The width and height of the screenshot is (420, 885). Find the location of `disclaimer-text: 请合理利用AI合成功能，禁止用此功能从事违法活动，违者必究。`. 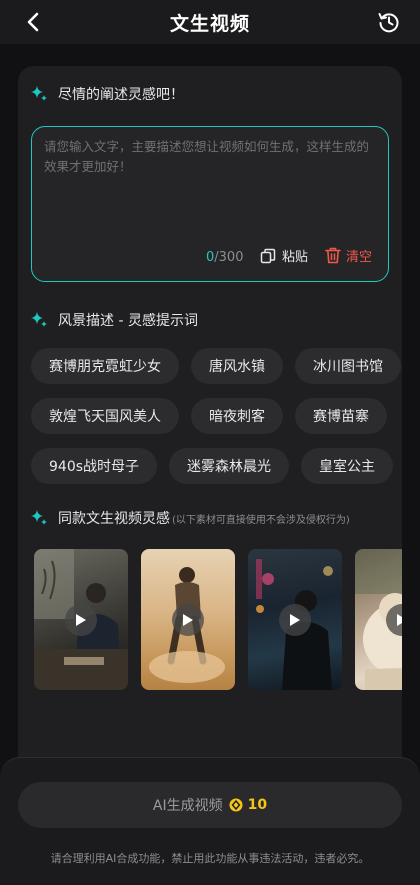

disclaimer-text: 请合理利用AI合成功能，禁止用此功能从事违法活动，违者必究。 is located at coordinates (210, 858).